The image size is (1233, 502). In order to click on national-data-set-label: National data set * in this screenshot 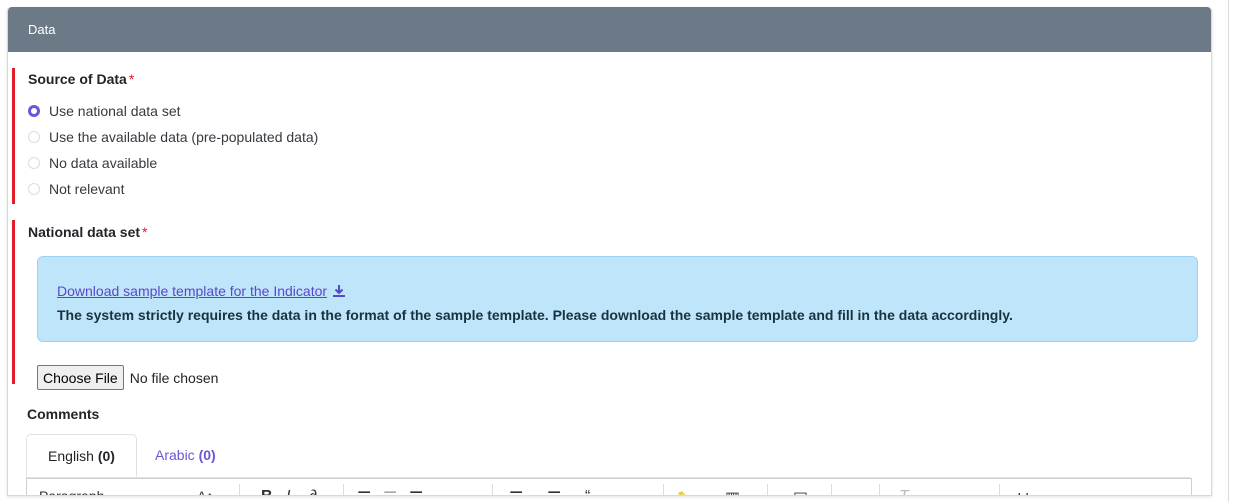, I will do `click(88, 232)`.